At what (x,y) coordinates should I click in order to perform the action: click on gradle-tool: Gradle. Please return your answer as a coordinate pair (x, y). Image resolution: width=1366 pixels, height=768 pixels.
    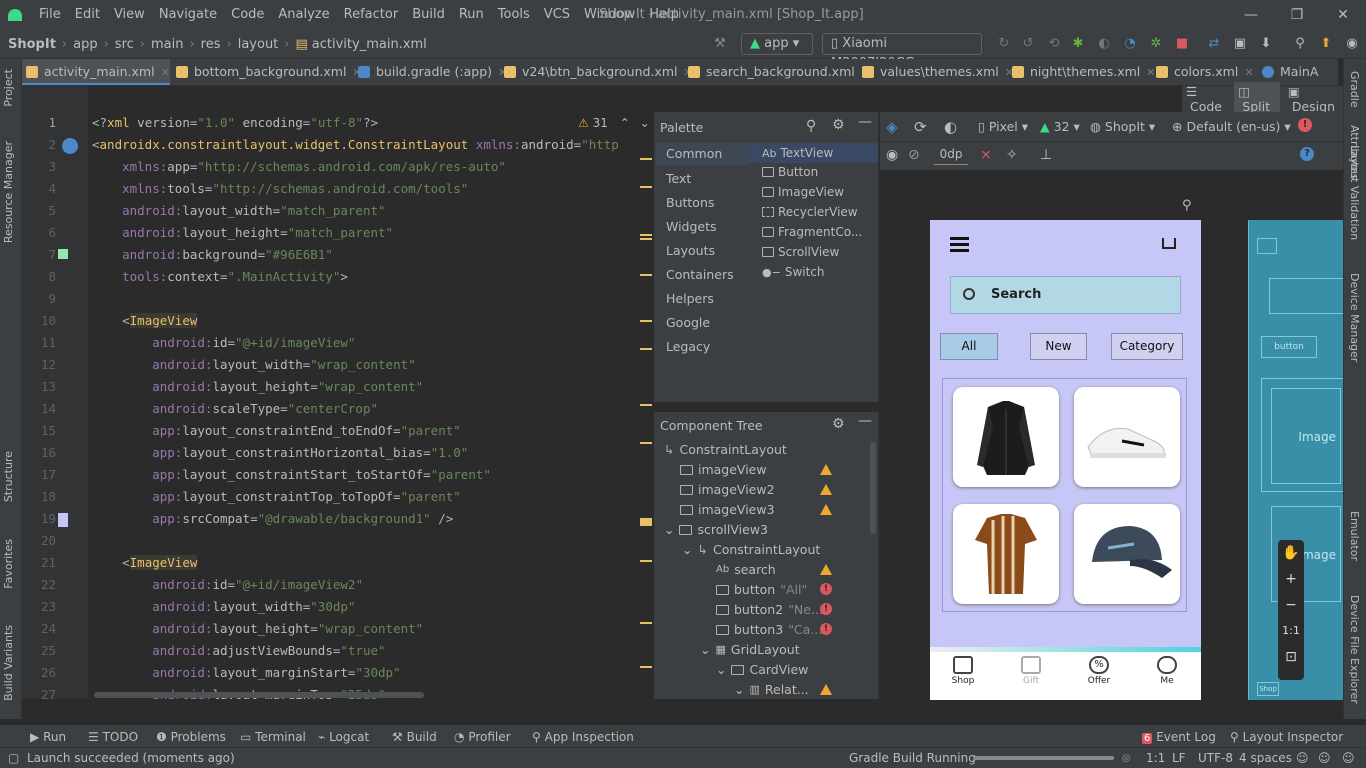
    Looking at the image, I should click on (1354, 89).